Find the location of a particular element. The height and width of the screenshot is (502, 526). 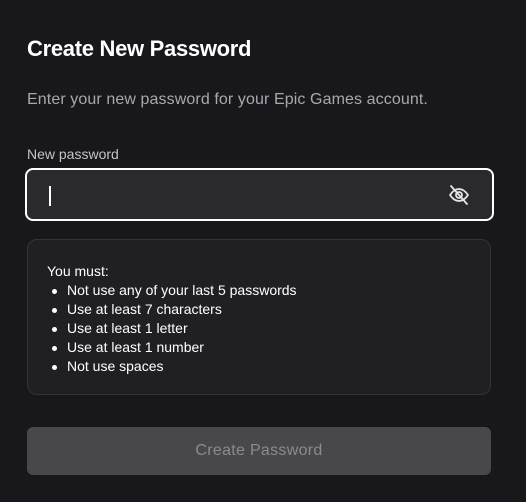

new-password-input is located at coordinates (232, 194).